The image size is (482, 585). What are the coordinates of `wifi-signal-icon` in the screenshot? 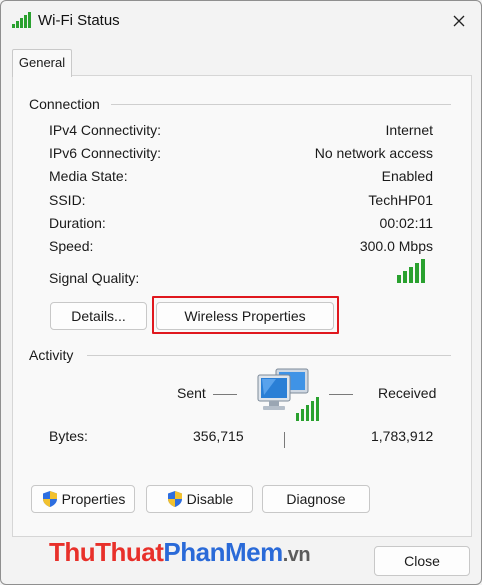 It's located at (21, 20).